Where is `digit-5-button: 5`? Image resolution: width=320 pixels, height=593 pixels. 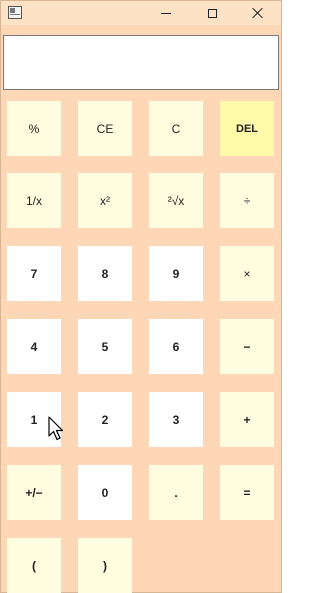
digit-5-button: 5 is located at coordinates (105, 346).